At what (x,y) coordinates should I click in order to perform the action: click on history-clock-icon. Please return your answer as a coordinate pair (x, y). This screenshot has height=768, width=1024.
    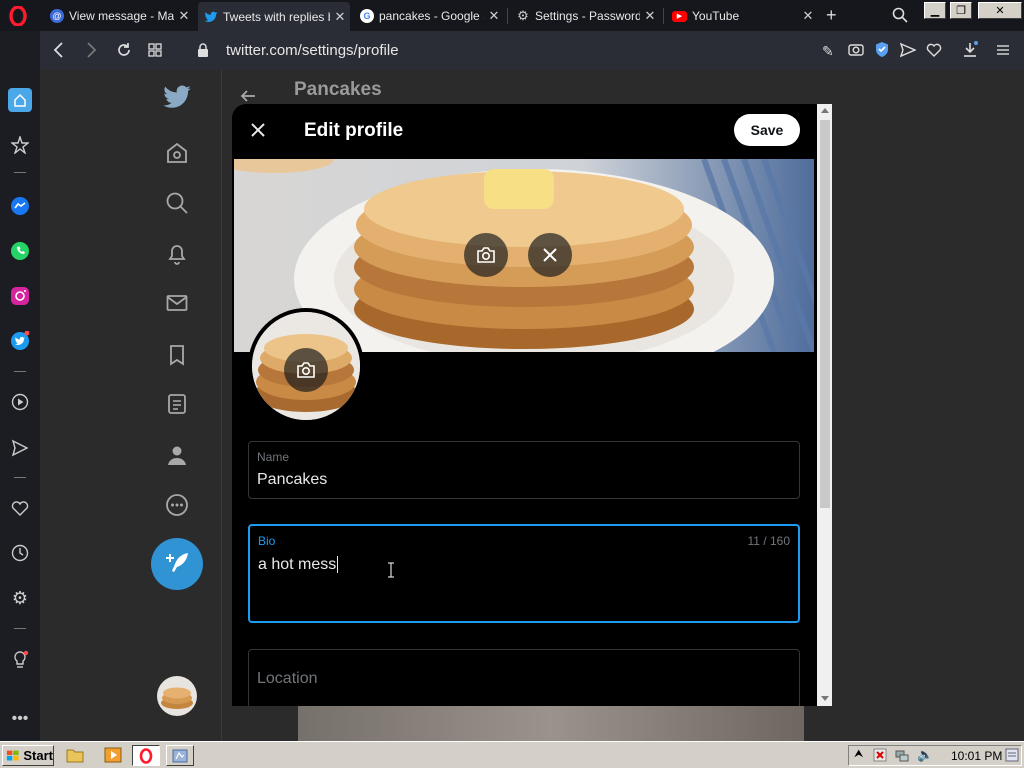
    Looking at the image, I should click on (20, 553).